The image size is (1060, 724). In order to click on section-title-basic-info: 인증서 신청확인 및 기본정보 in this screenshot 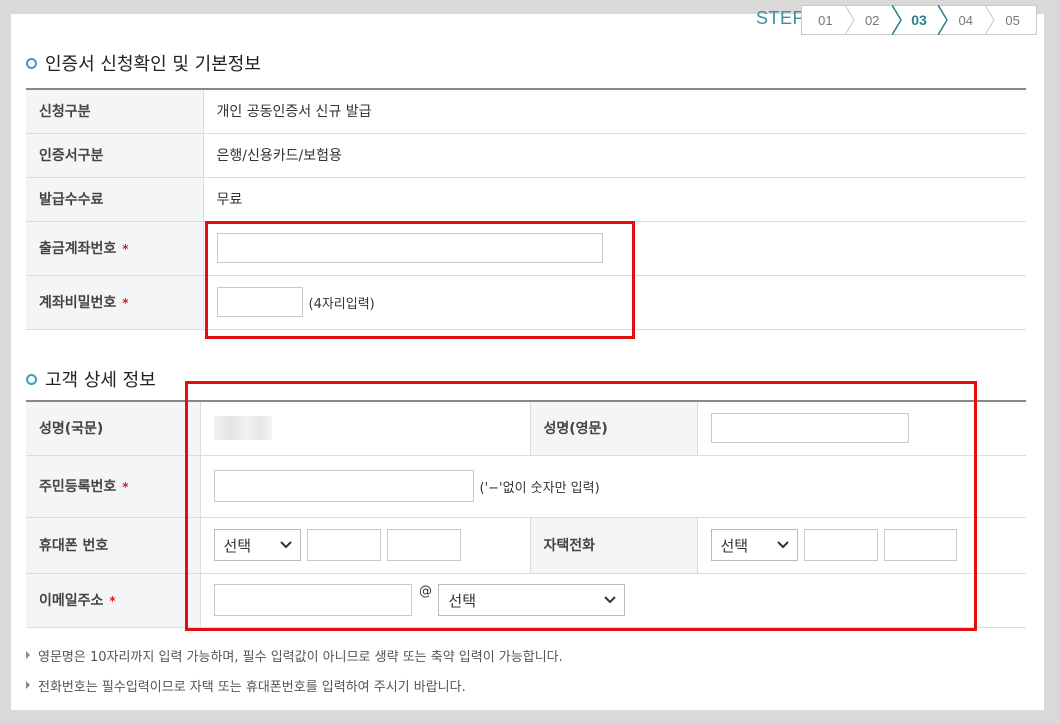, I will do `click(143, 63)`.